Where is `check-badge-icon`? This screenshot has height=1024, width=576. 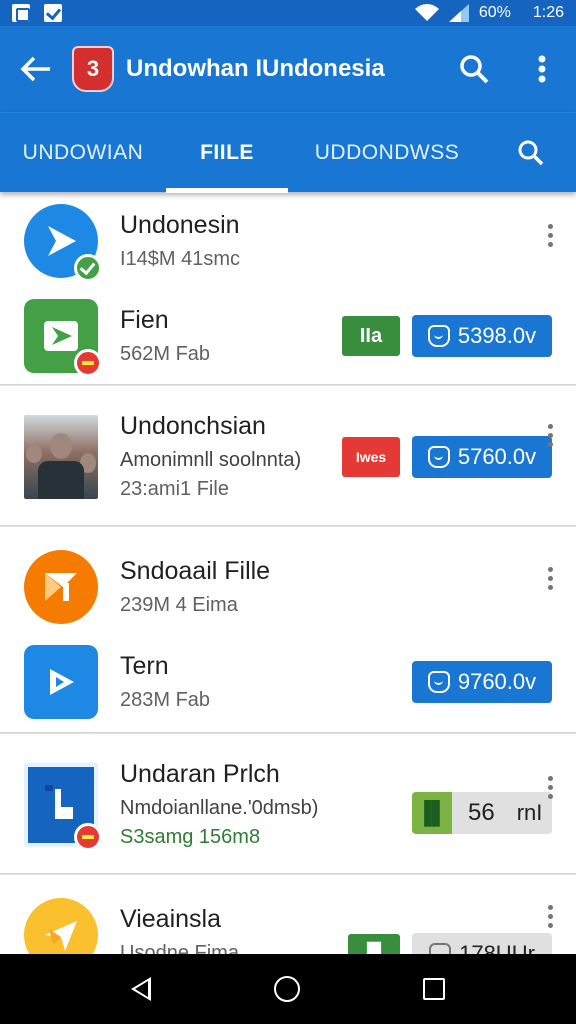 check-badge-icon is located at coordinates (88, 268).